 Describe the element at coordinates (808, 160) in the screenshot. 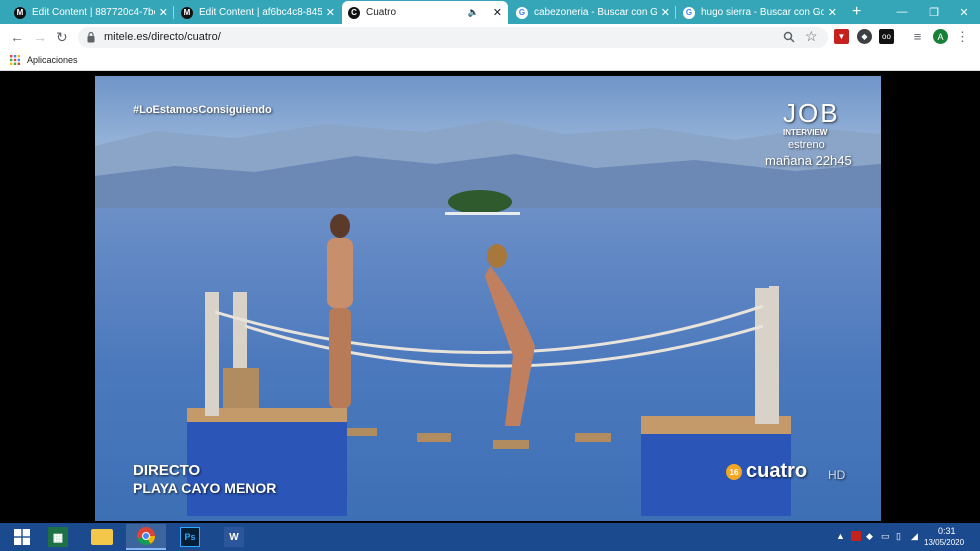

I see `promo-line-2: mañana 22h45` at that location.